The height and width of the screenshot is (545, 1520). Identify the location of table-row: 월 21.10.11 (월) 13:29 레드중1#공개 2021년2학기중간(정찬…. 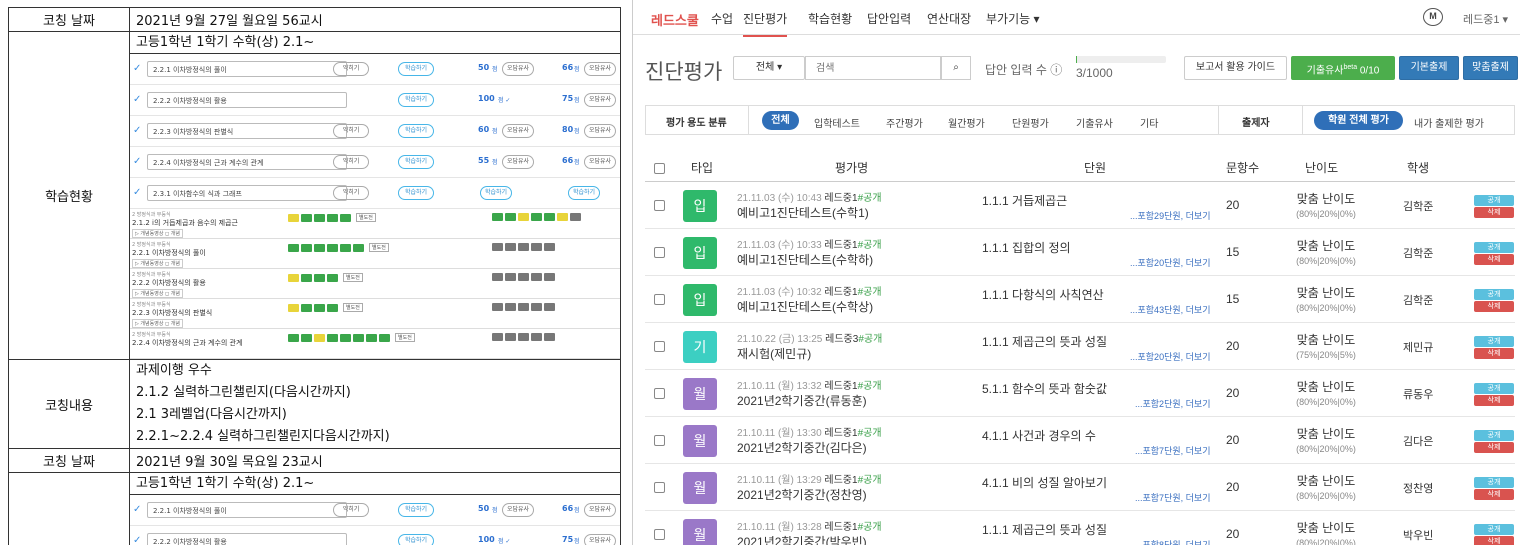
(1080, 487).